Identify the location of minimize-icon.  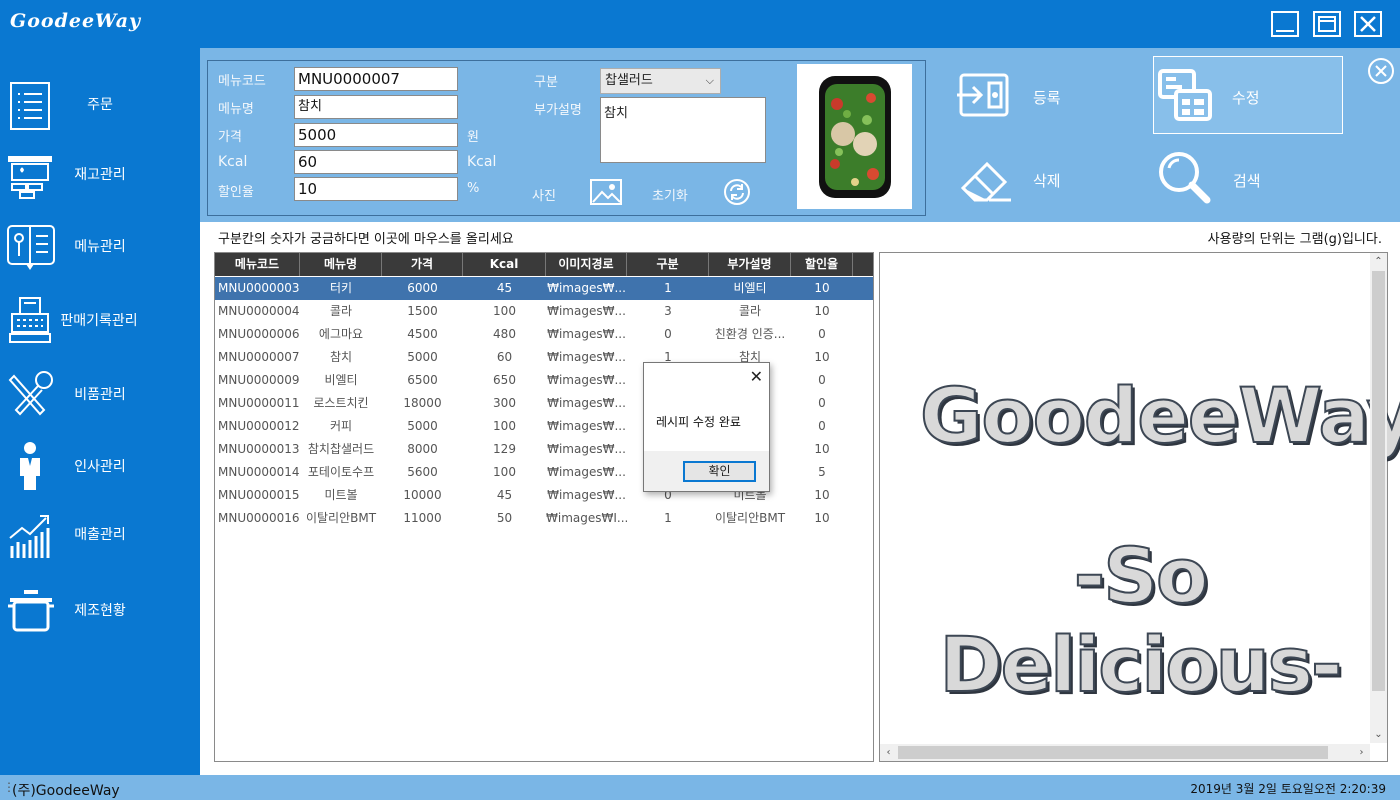
(1285, 31).